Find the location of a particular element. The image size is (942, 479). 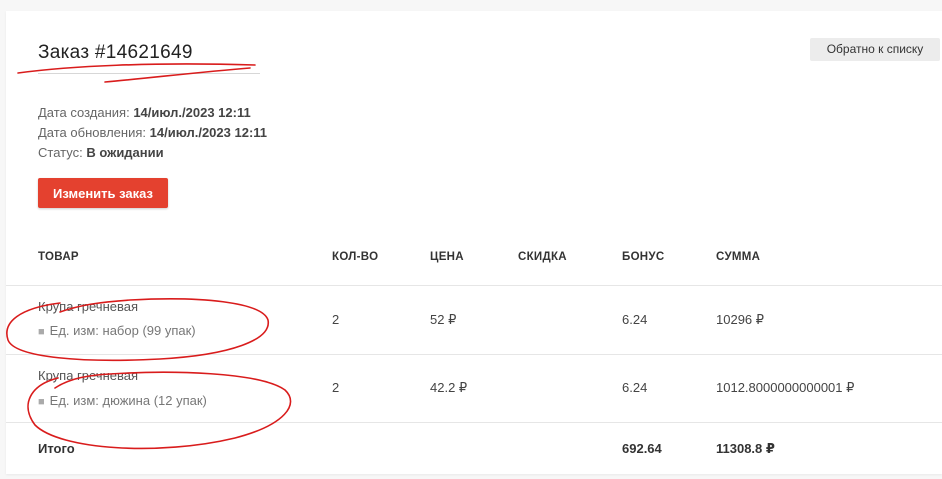

product-variant-text: Ед. изм: набор (99 упак) is located at coordinates (122, 330).